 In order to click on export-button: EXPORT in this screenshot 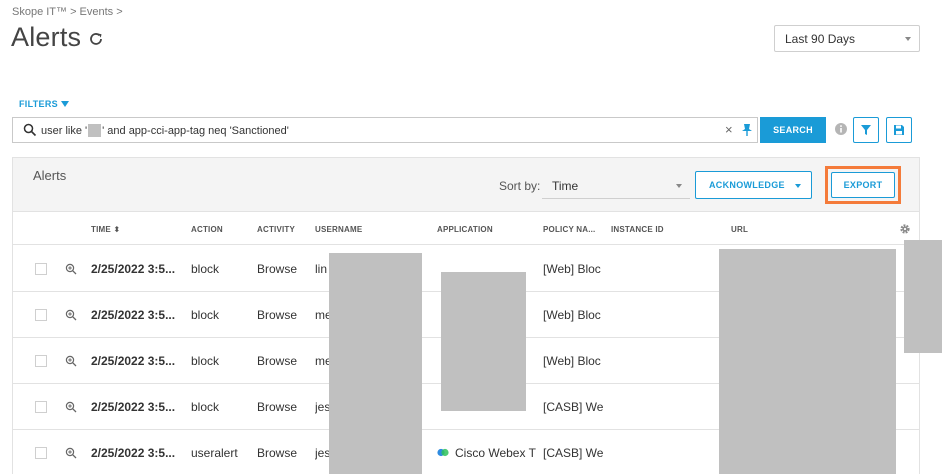, I will do `click(863, 185)`.